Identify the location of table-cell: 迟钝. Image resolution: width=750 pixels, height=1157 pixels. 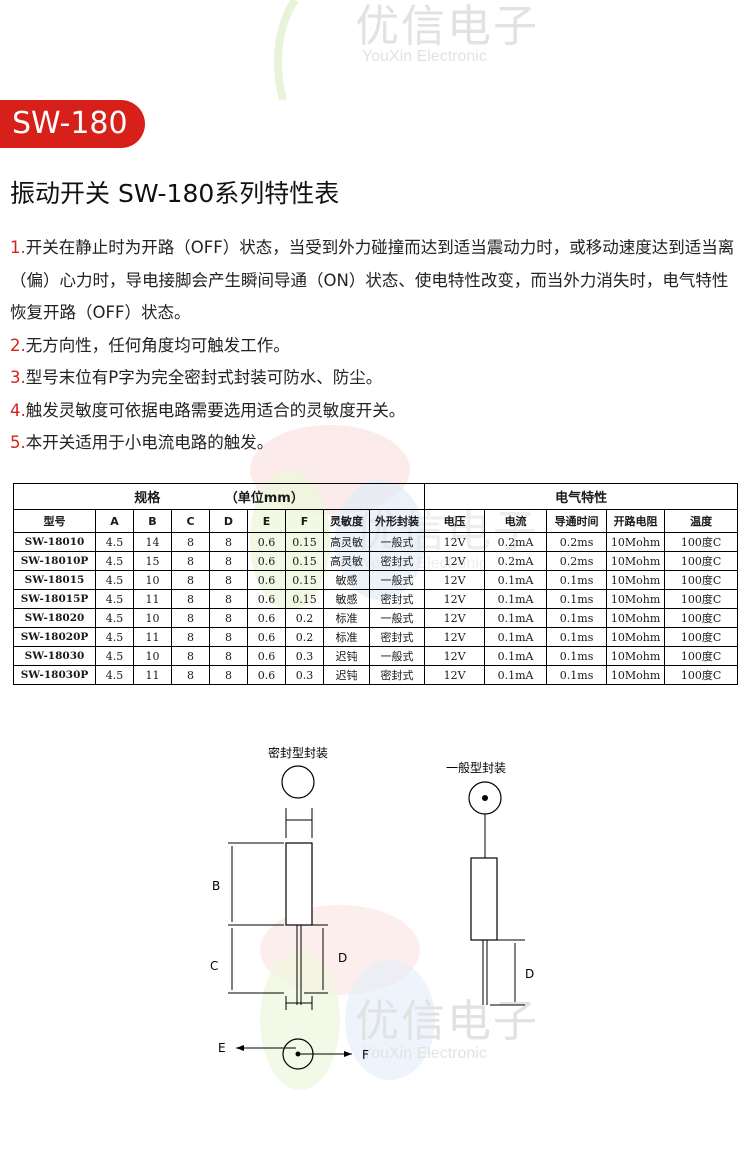
(346, 675).